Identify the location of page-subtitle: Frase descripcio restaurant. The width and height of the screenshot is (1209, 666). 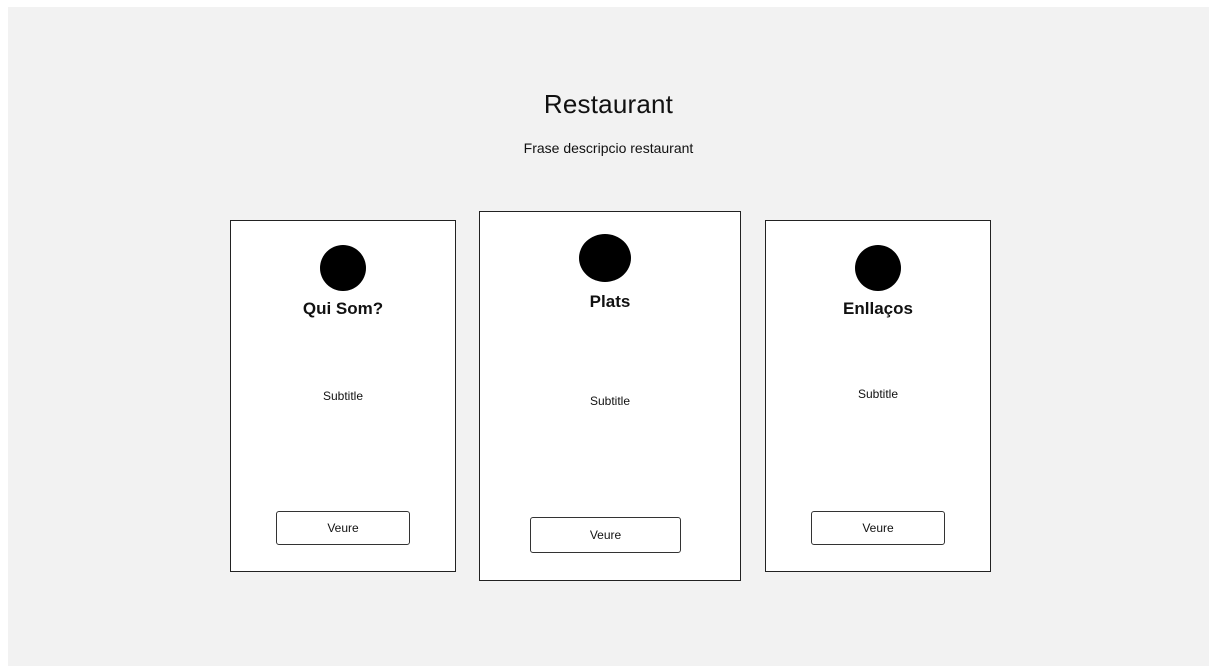
(608, 148).